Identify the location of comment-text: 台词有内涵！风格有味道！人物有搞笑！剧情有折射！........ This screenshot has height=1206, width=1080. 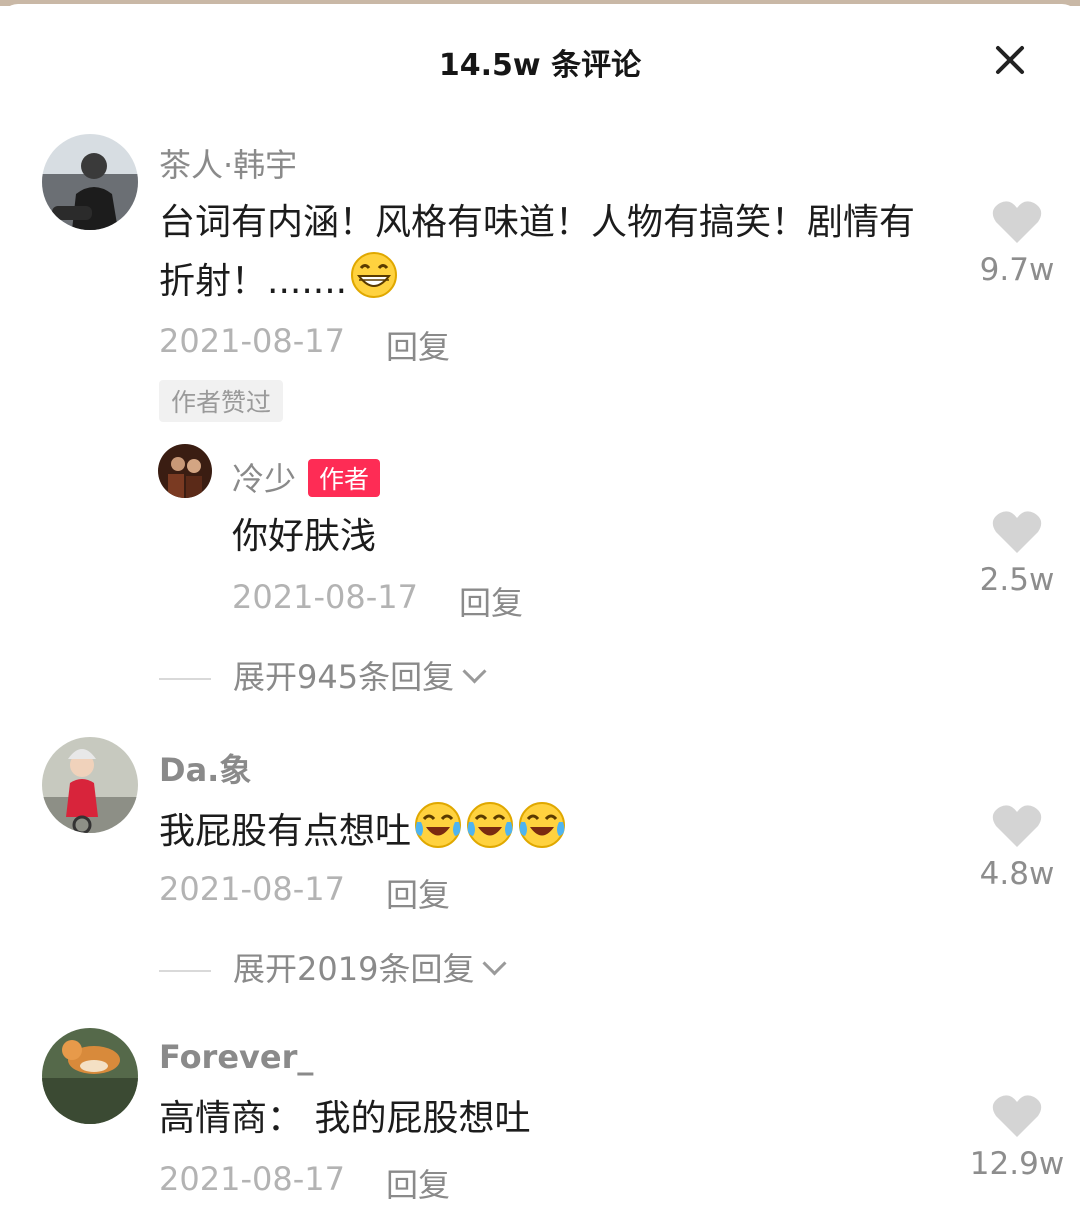
(554, 256).